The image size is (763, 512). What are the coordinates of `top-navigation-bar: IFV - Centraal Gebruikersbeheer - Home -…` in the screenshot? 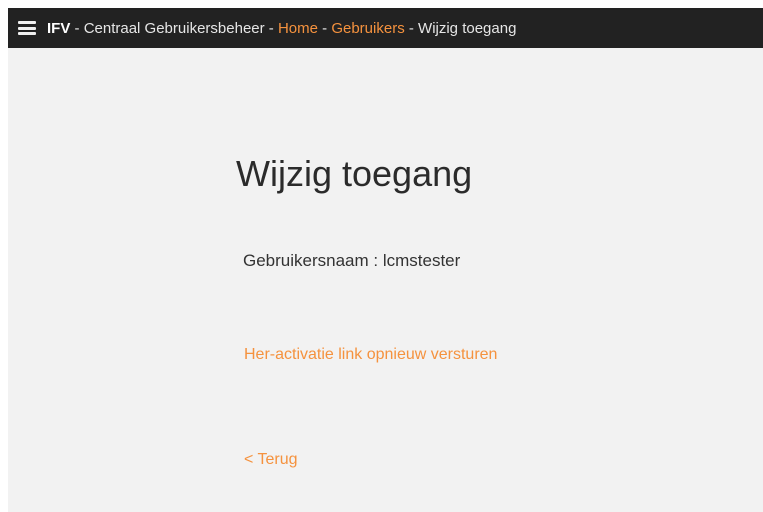 It's located at (385, 28).